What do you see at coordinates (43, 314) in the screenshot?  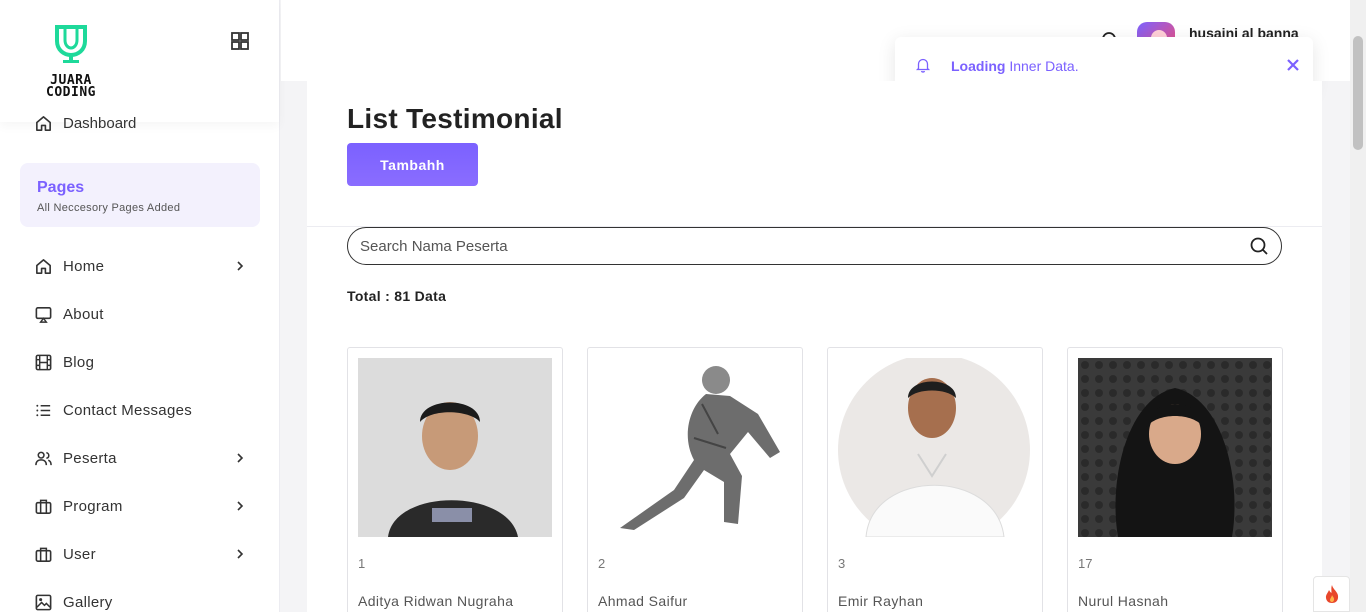 I see `monitor-icon` at bounding box center [43, 314].